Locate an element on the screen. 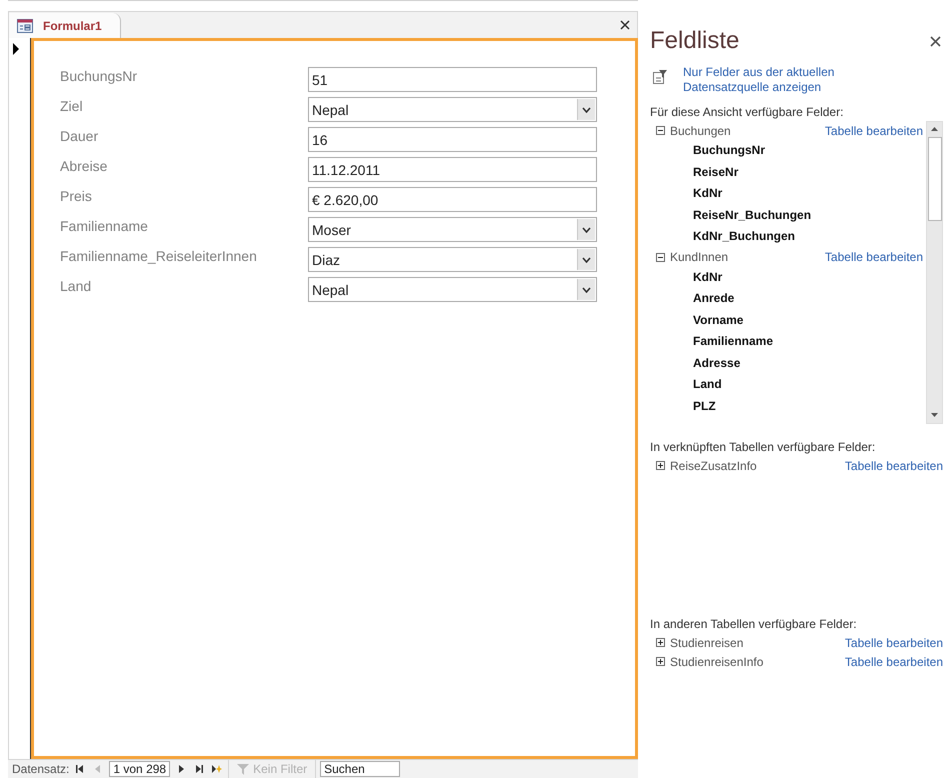  document-tab: Formular1 is located at coordinates (65, 25).